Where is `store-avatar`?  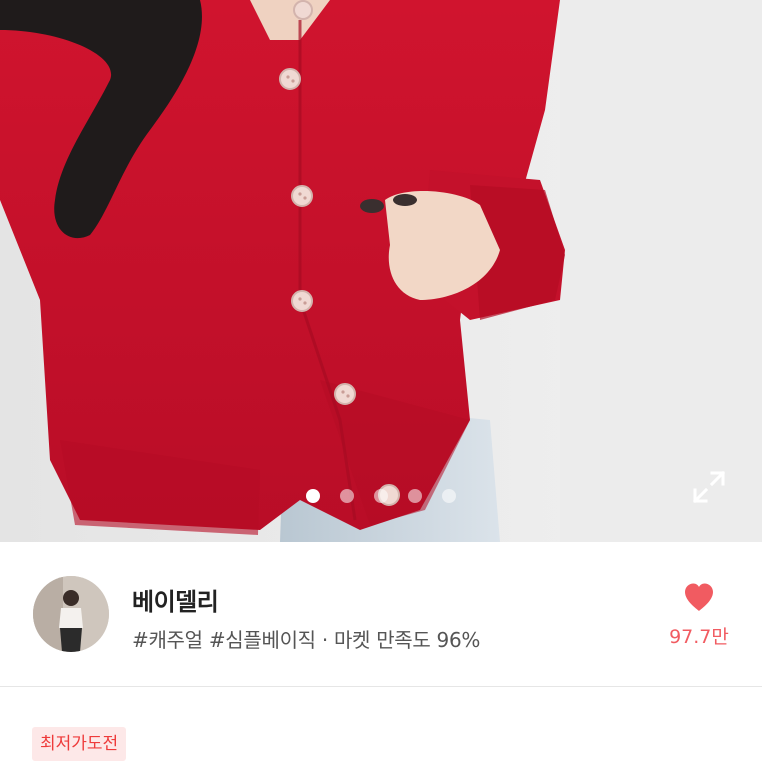 store-avatar is located at coordinates (71, 614).